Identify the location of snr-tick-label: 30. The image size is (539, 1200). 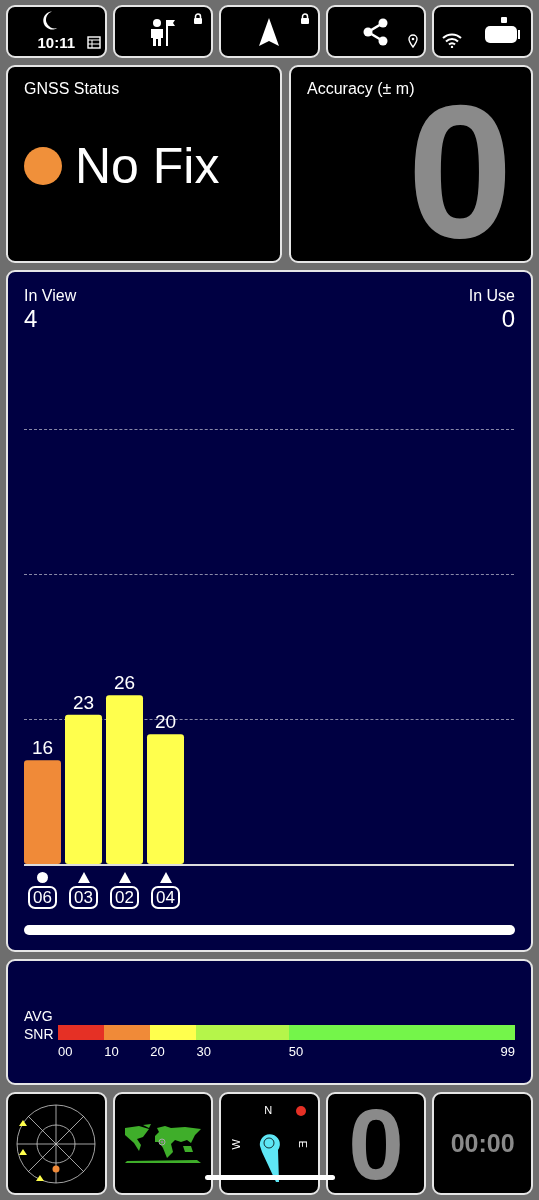
(203, 1052).